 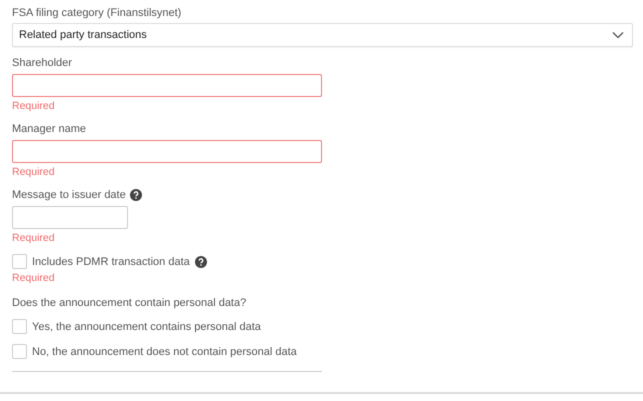 What do you see at coordinates (70, 217) in the screenshot?
I see `date-field` at bounding box center [70, 217].